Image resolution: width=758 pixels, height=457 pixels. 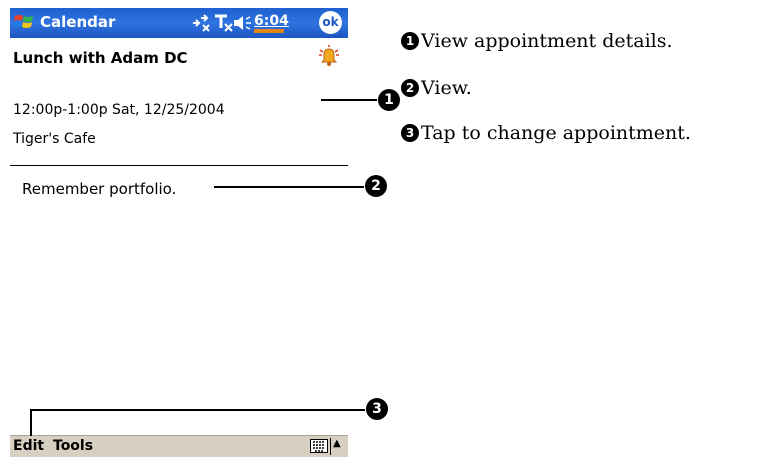 What do you see at coordinates (377, 409) in the screenshot?
I see `callout-marker-3: 3` at bounding box center [377, 409].